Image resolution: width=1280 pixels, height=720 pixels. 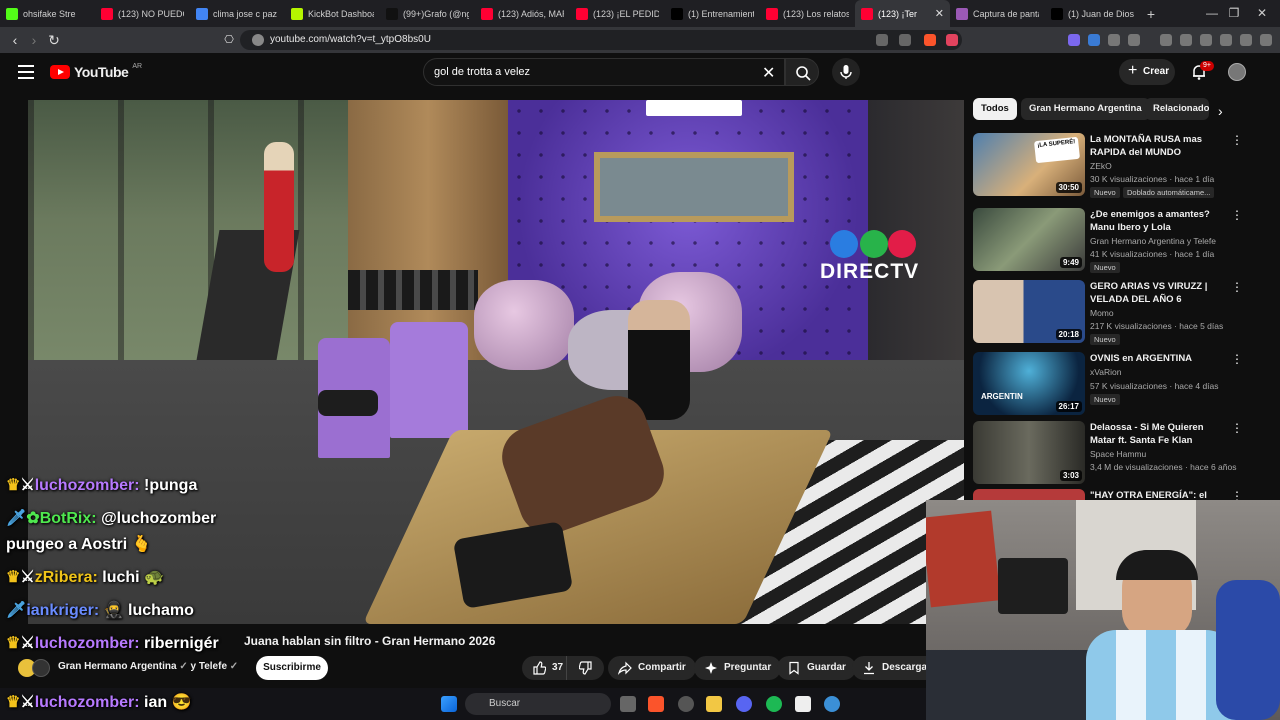 What do you see at coordinates (332, 13) in the screenshot?
I see `browser-tab: KickBot Dashboa` at bounding box center [332, 13].